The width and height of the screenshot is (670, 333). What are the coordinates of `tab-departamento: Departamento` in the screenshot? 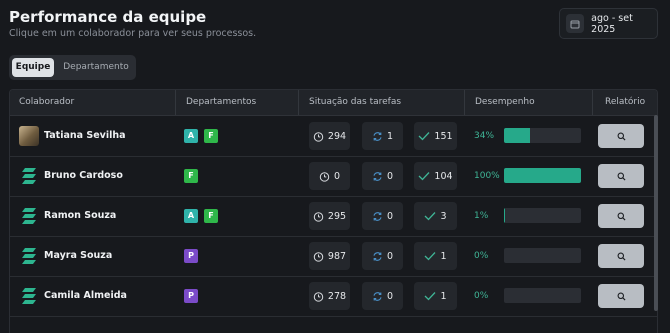 It's located at (96, 67).